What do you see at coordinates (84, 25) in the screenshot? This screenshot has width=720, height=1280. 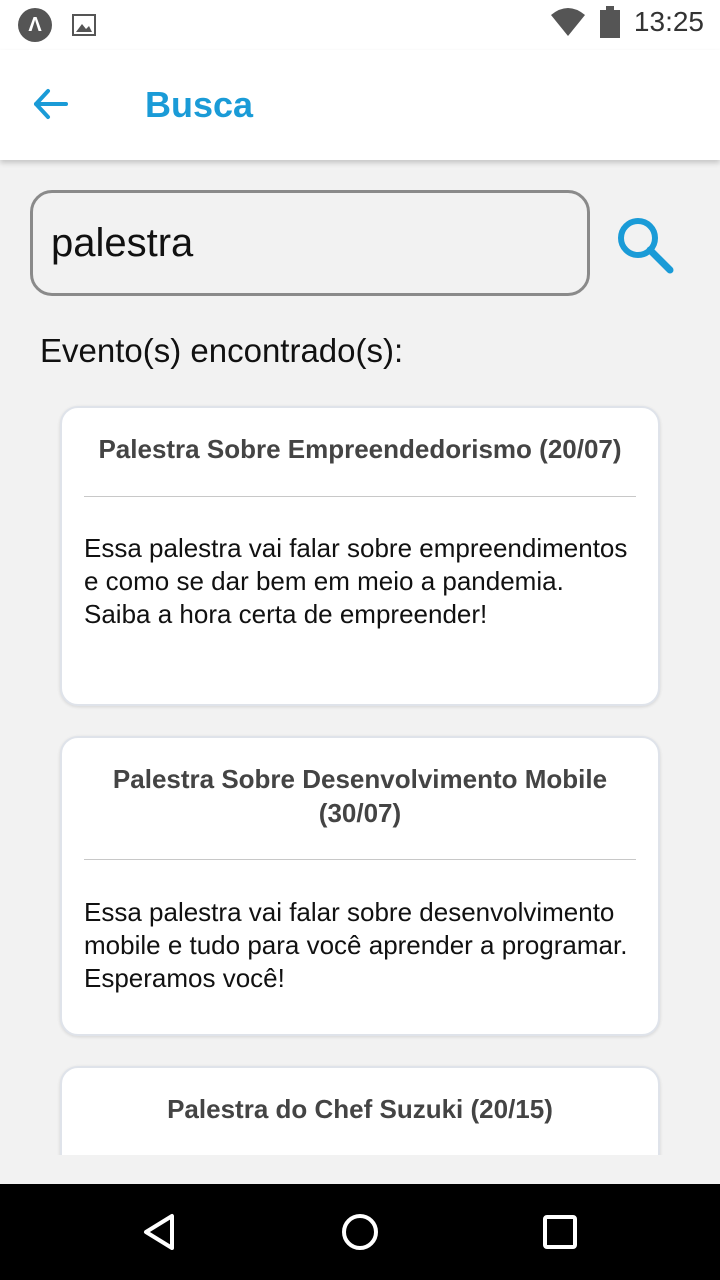 I see `image-icon` at bounding box center [84, 25].